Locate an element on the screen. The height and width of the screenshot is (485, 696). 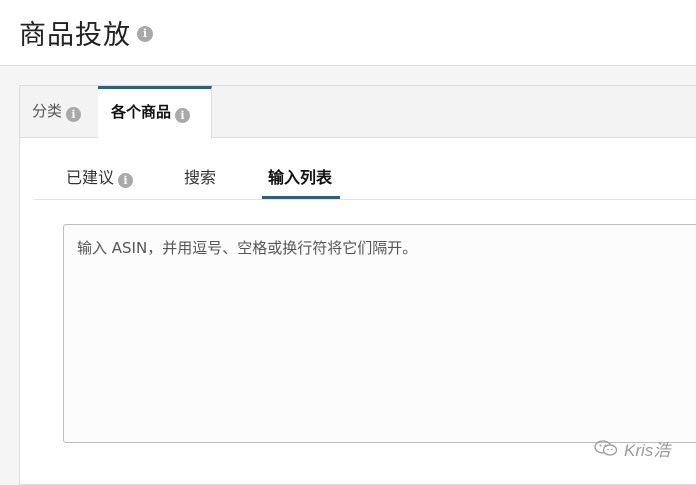
tab-category: 分类 i is located at coordinates (57, 112).